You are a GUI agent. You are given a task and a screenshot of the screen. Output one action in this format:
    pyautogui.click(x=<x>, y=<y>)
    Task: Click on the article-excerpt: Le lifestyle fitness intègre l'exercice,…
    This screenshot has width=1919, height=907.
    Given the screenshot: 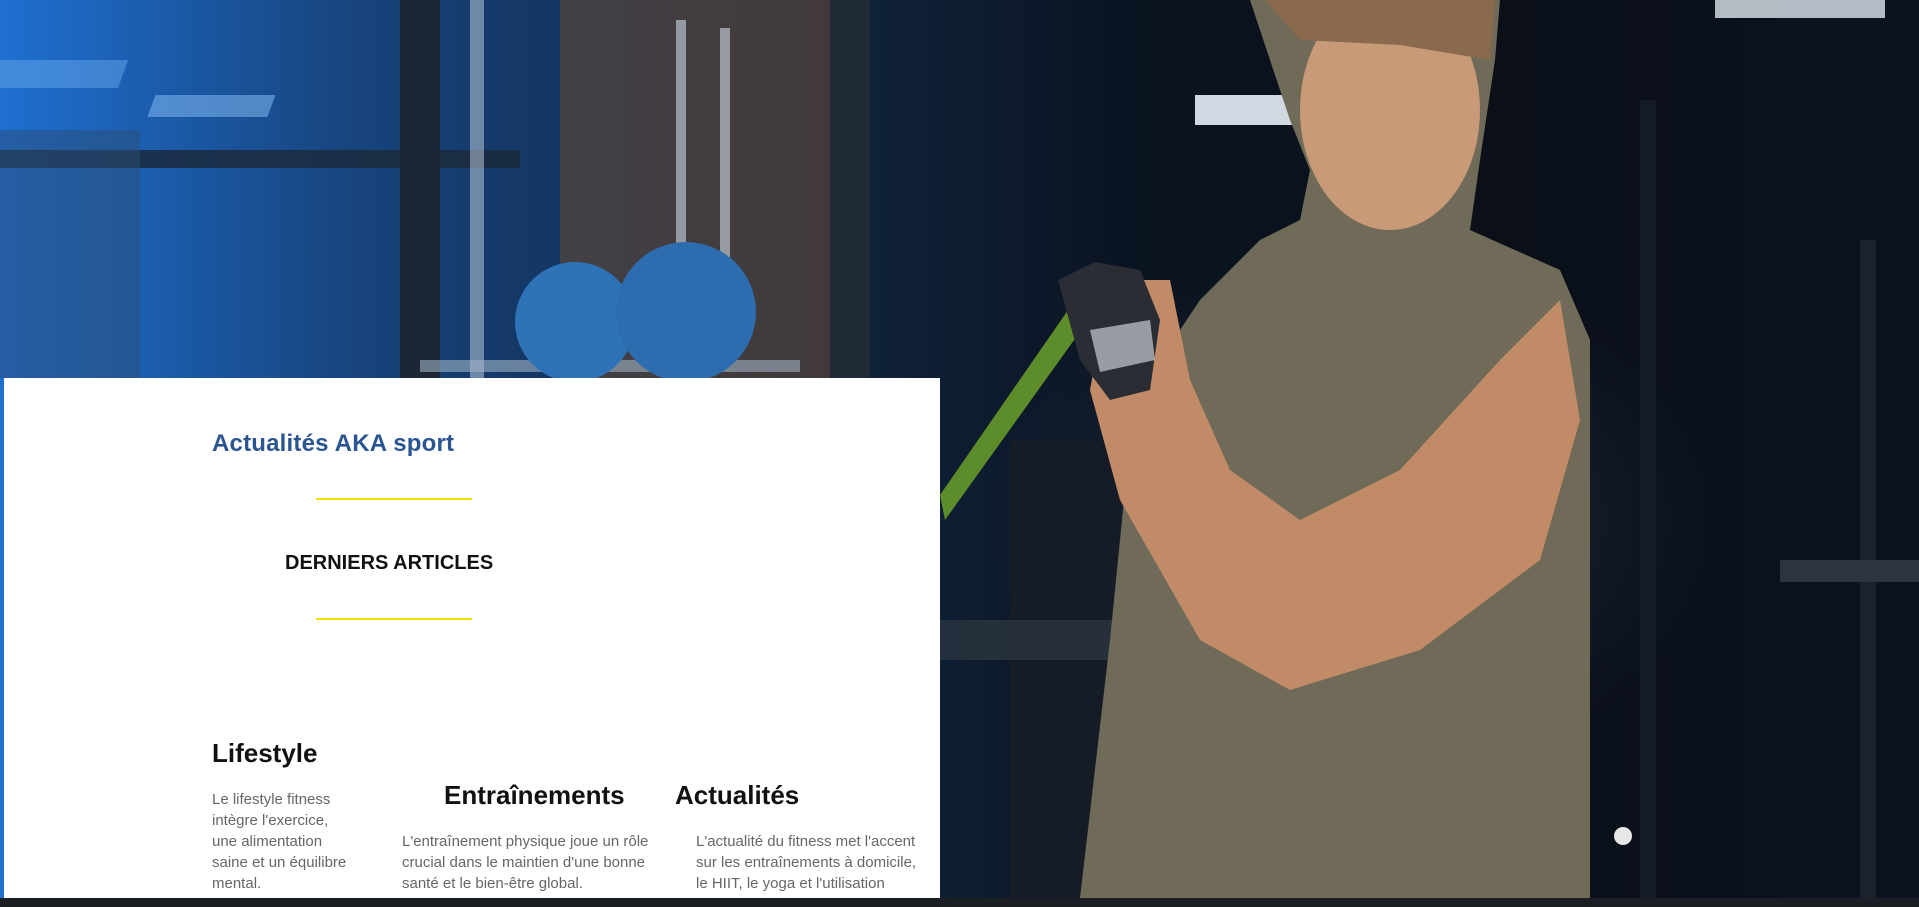 What is the action you would take?
    pyautogui.click(x=279, y=841)
    